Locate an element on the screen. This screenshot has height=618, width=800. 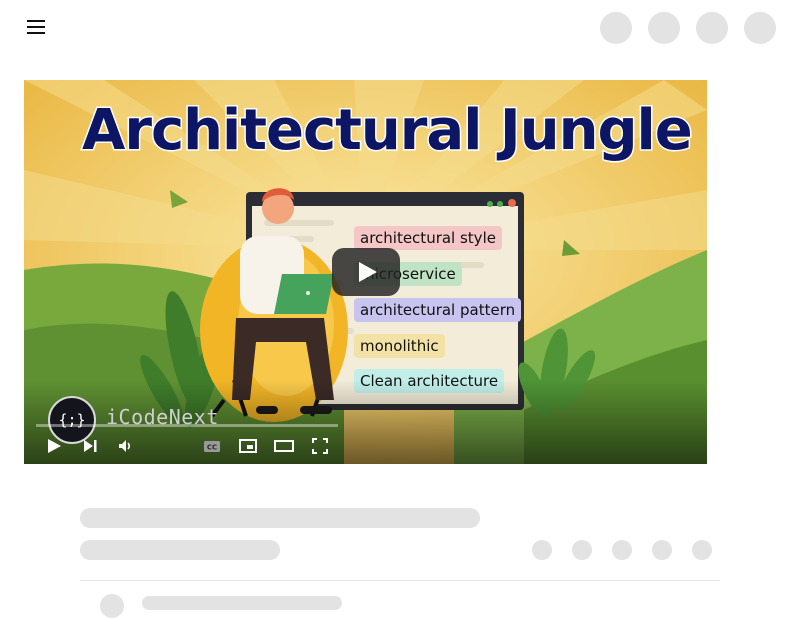
volume-icon is located at coordinates (125, 446).